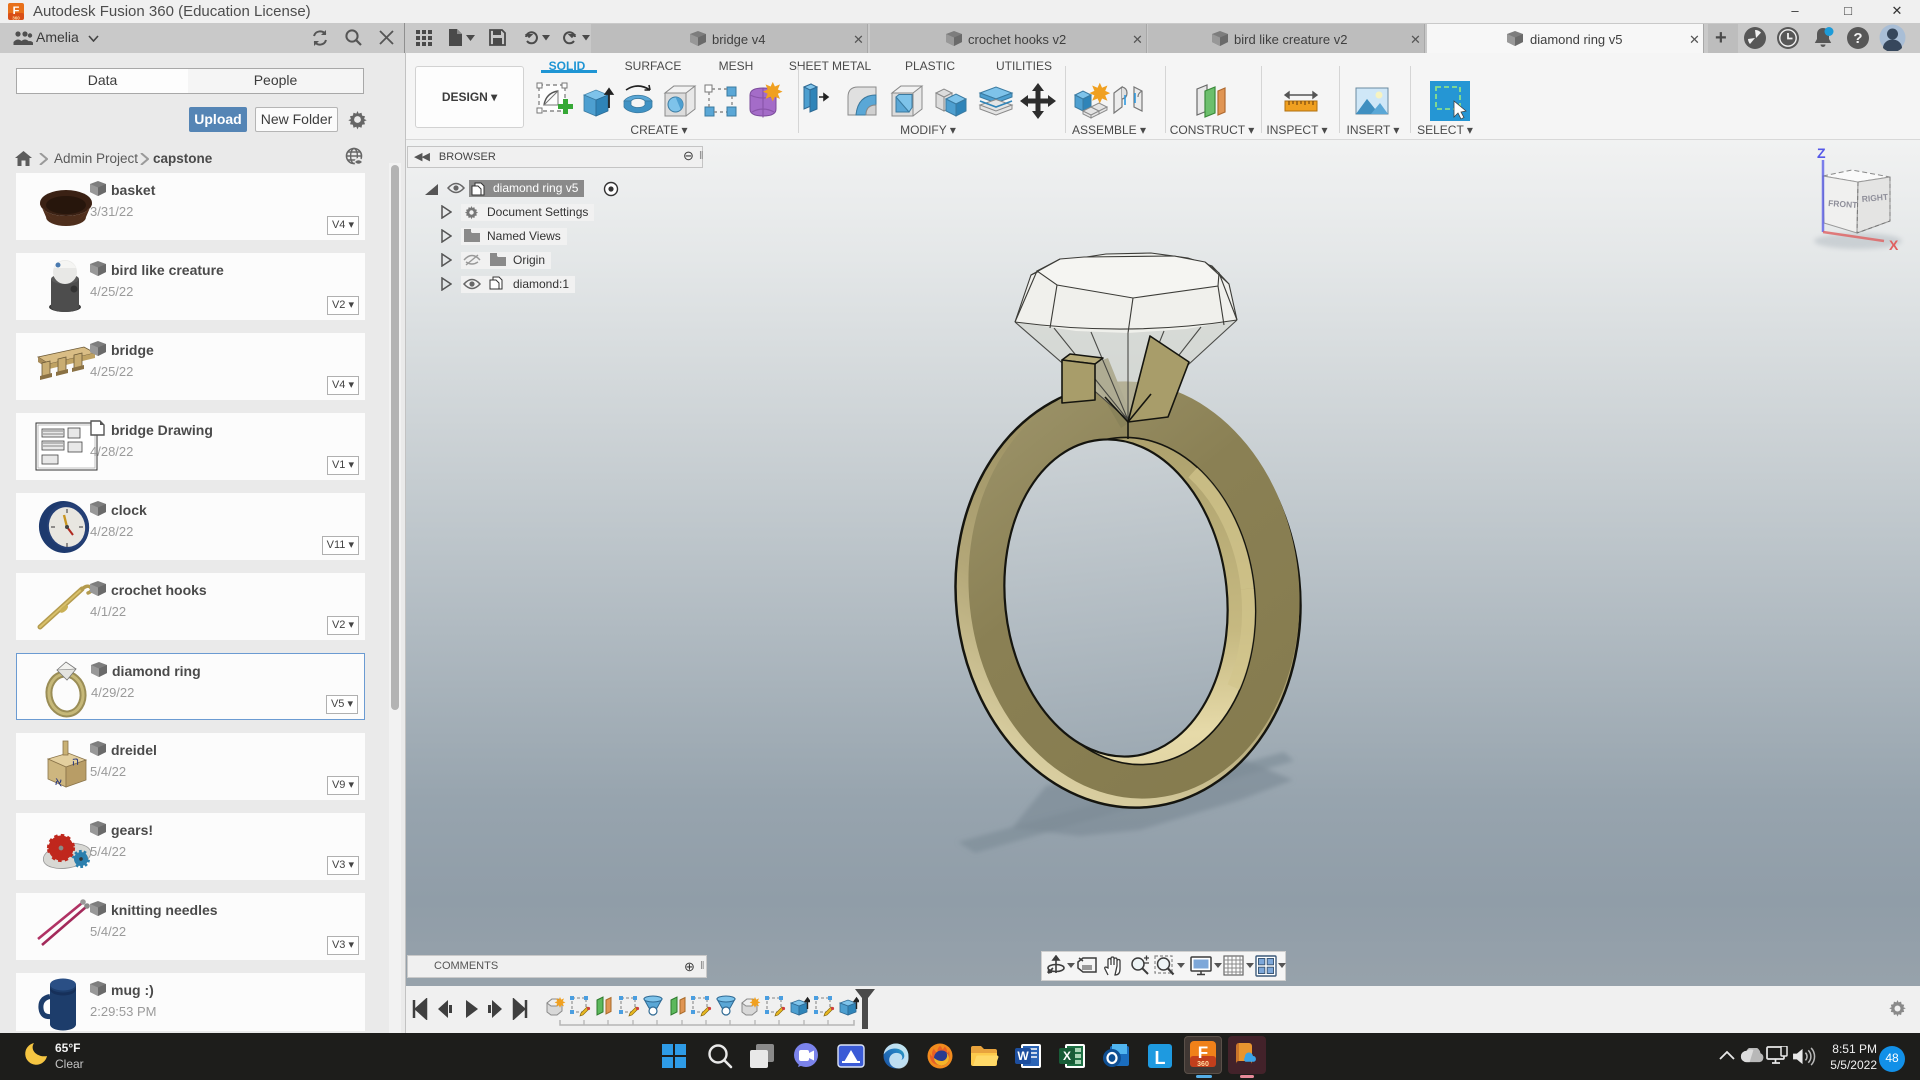  I want to click on svg-text: W, so click(1023, 1056).